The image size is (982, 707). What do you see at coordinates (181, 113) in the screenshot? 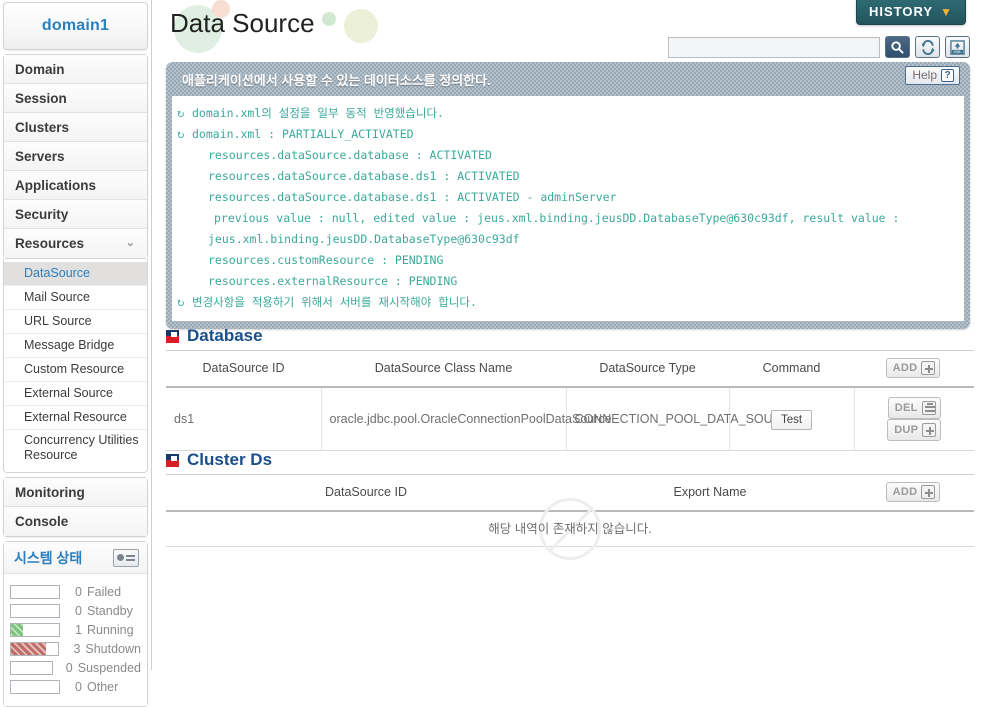
I see `refresh-icon: ↻` at bounding box center [181, 113].